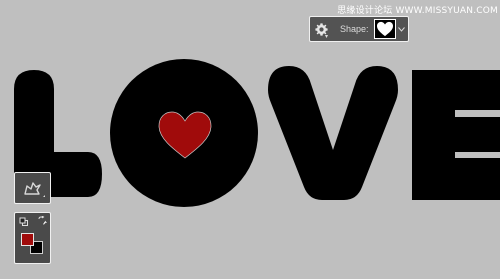 Image resolution: width=500 pixels, height=279 pixels. What do you see at coordinates (456, 135) in the screenshot?
I see `letter-e` at bounding box center [456, 135].